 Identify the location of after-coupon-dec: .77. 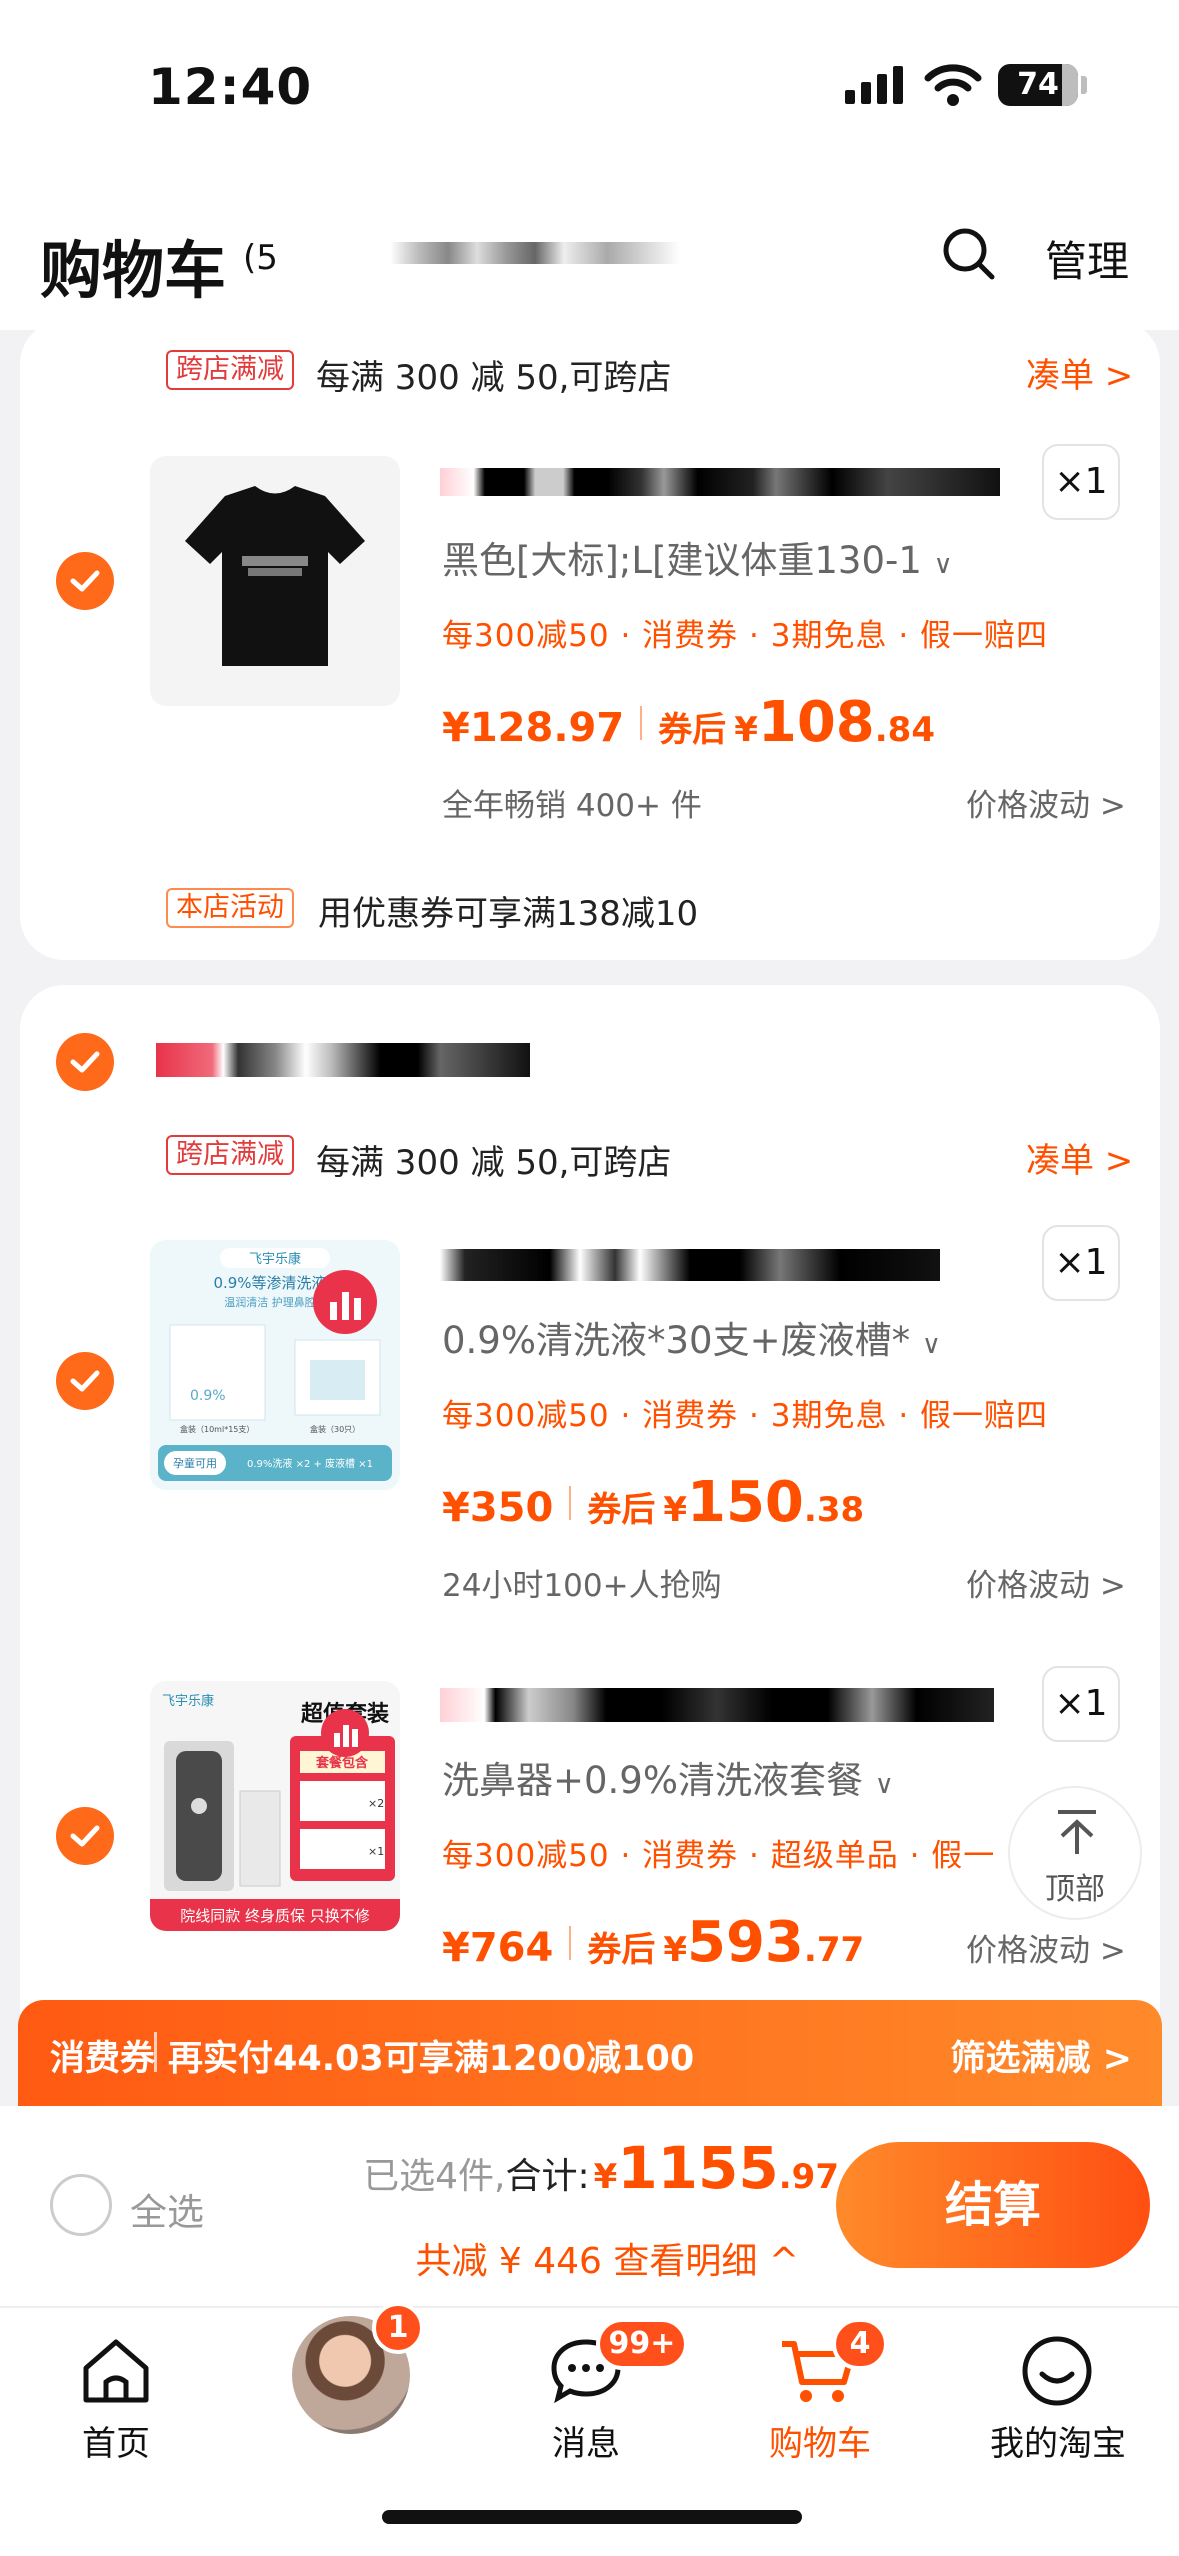
(834, 1950).